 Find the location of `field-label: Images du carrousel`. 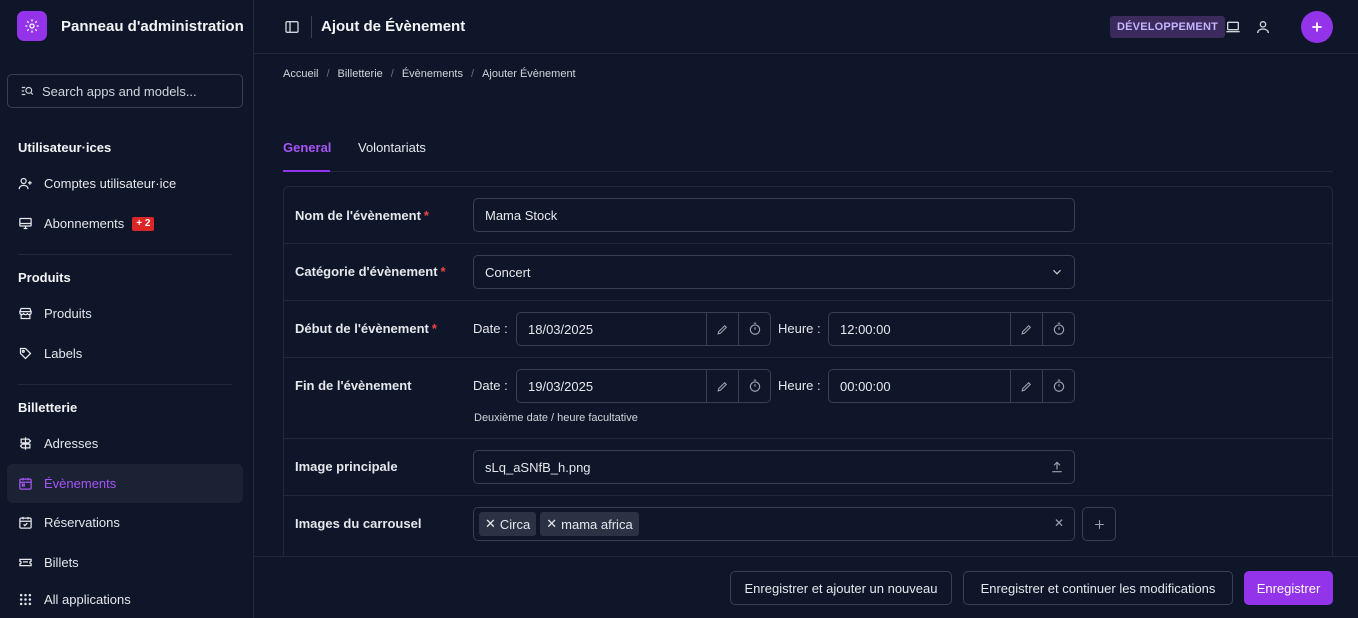

field-label: Images du carrousel is located at coordinates (358, 523).